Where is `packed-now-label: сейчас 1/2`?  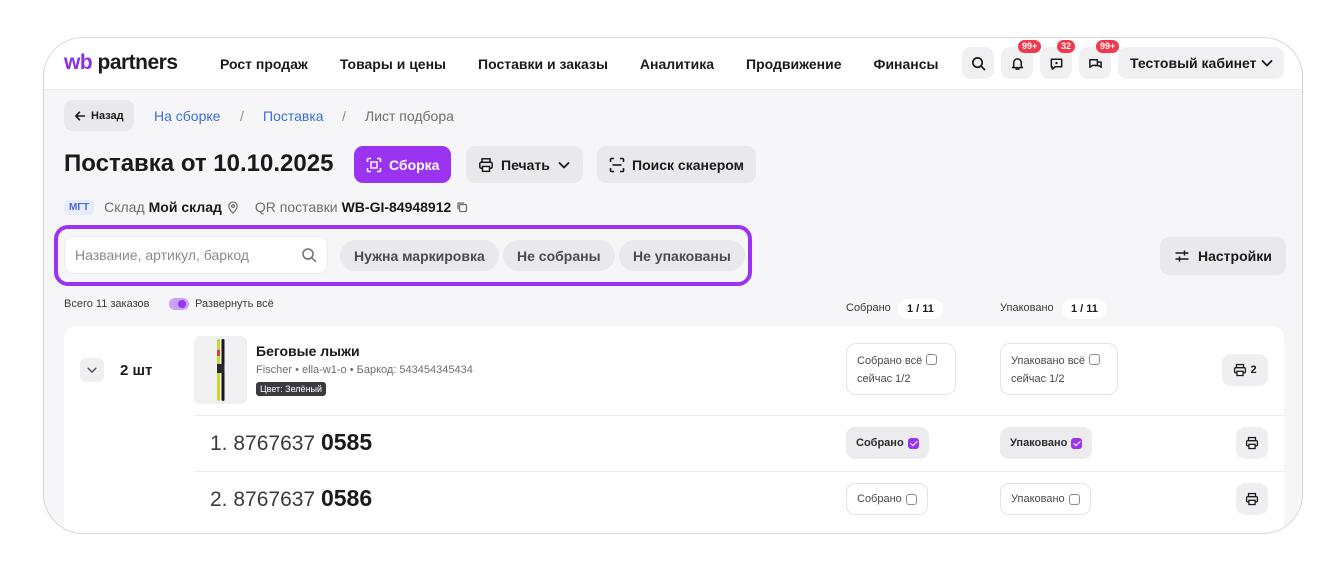
packed-now-label: сейчас 1/2 is located at coordinates (1038, 379).